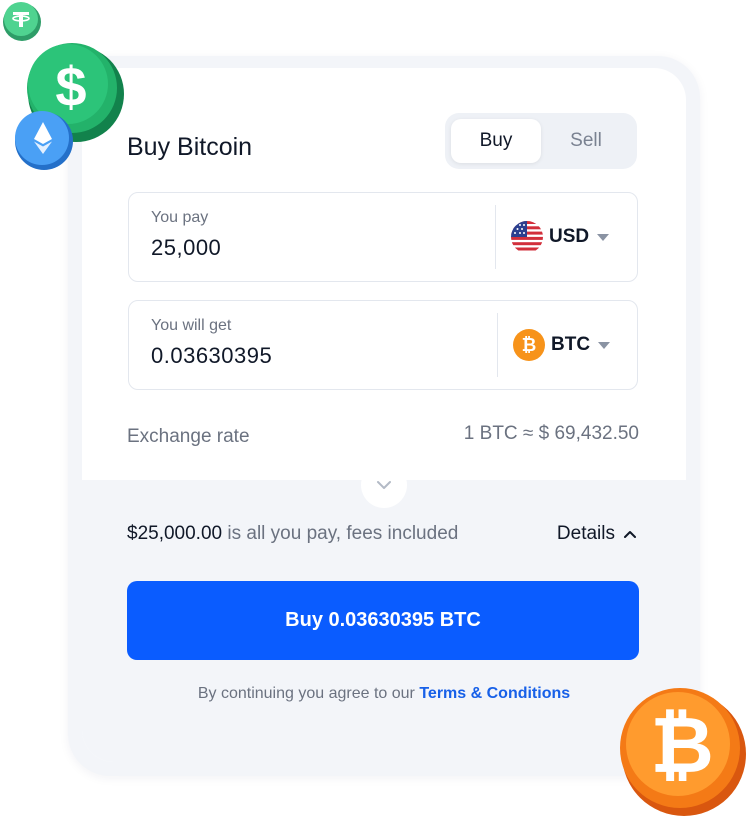 The image size is (750, 818). Describe the element at coordinates (22, 21) in the screenshot. I see `tether-coin-icon` at that location.